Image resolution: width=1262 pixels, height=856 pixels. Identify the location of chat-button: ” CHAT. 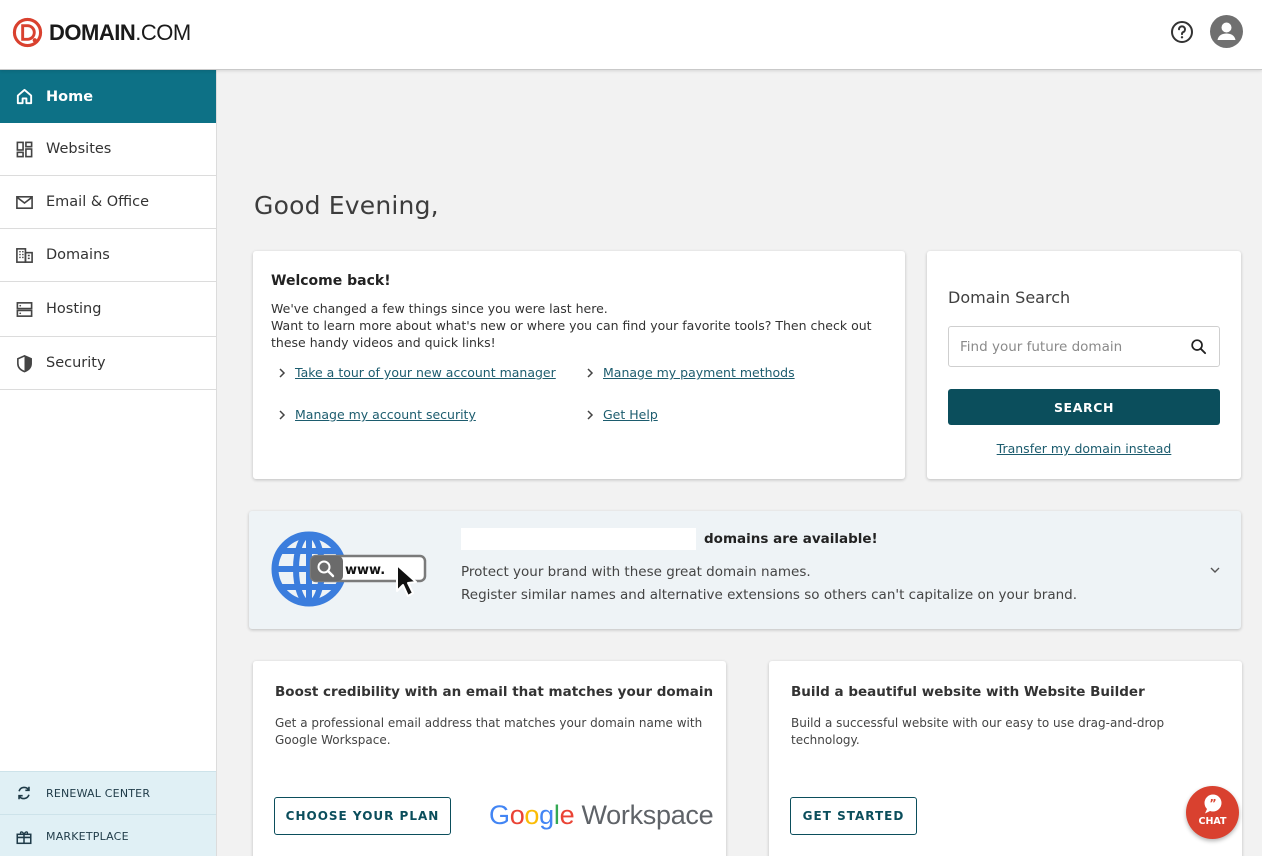
(1212, 812).